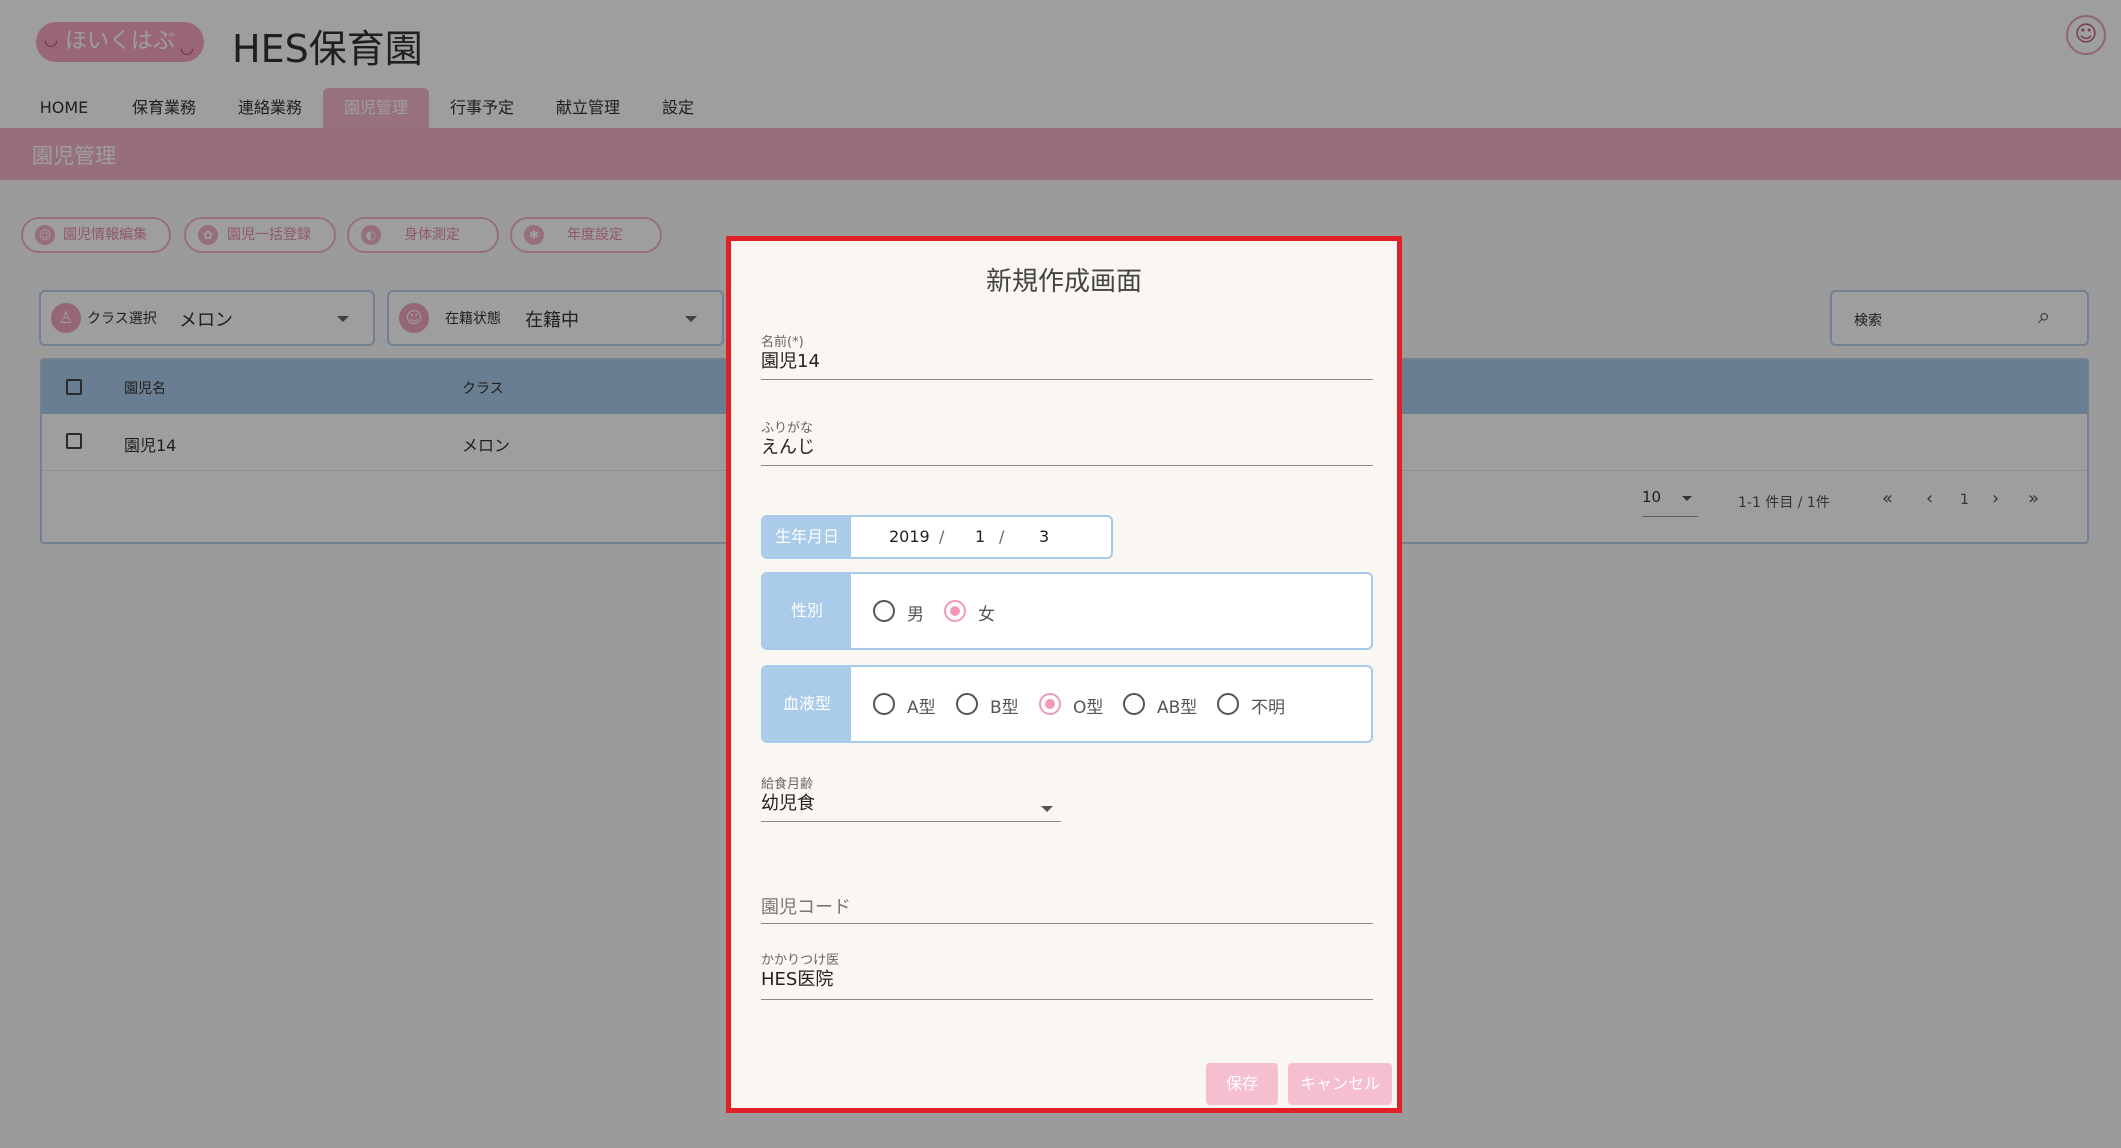  What do you see at coordinates (955, 611) in the screenshot?
I see `gender-female-radio` at bounding box center [955, 611].